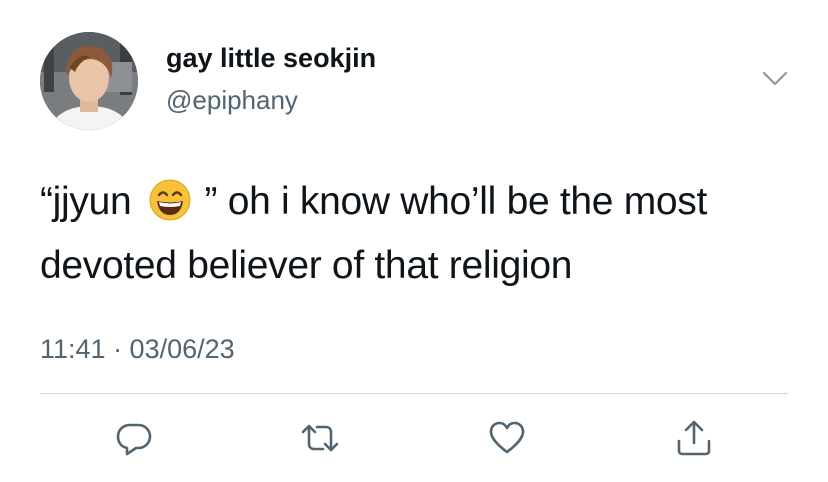  What do you see at coordinates (775, 79) in the screenshot?
I see `chevron-down-icon` at bounding box center [775, 79].